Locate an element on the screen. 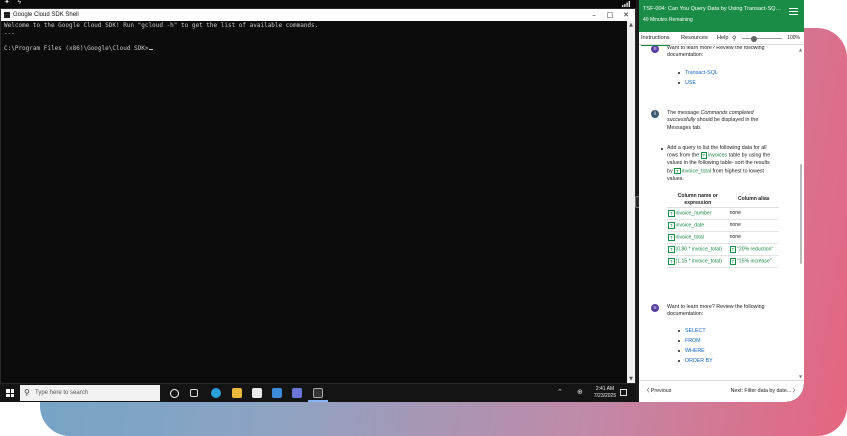 This screenshot has height=436, width=847. expression-text: invoice_date is located at coordinates (690, 226).